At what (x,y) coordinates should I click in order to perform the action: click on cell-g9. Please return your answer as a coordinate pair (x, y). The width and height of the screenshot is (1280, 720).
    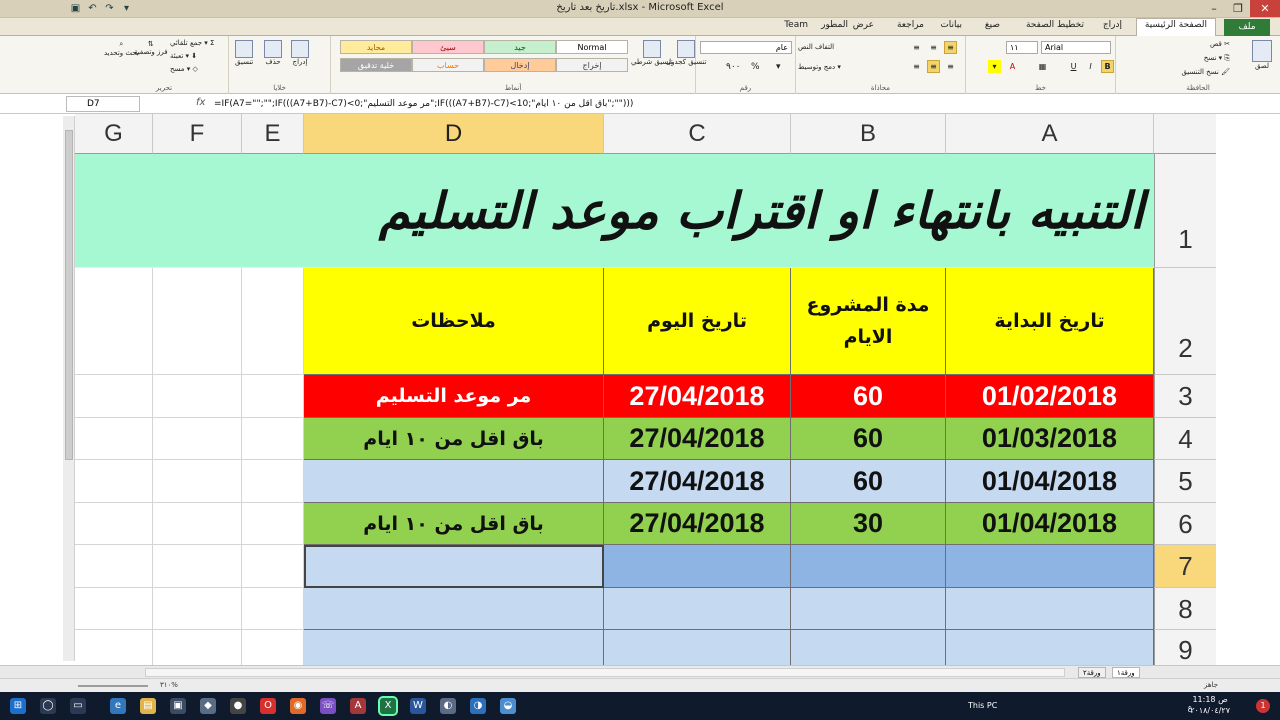
    Looking at the image, I should click on (114, 647).